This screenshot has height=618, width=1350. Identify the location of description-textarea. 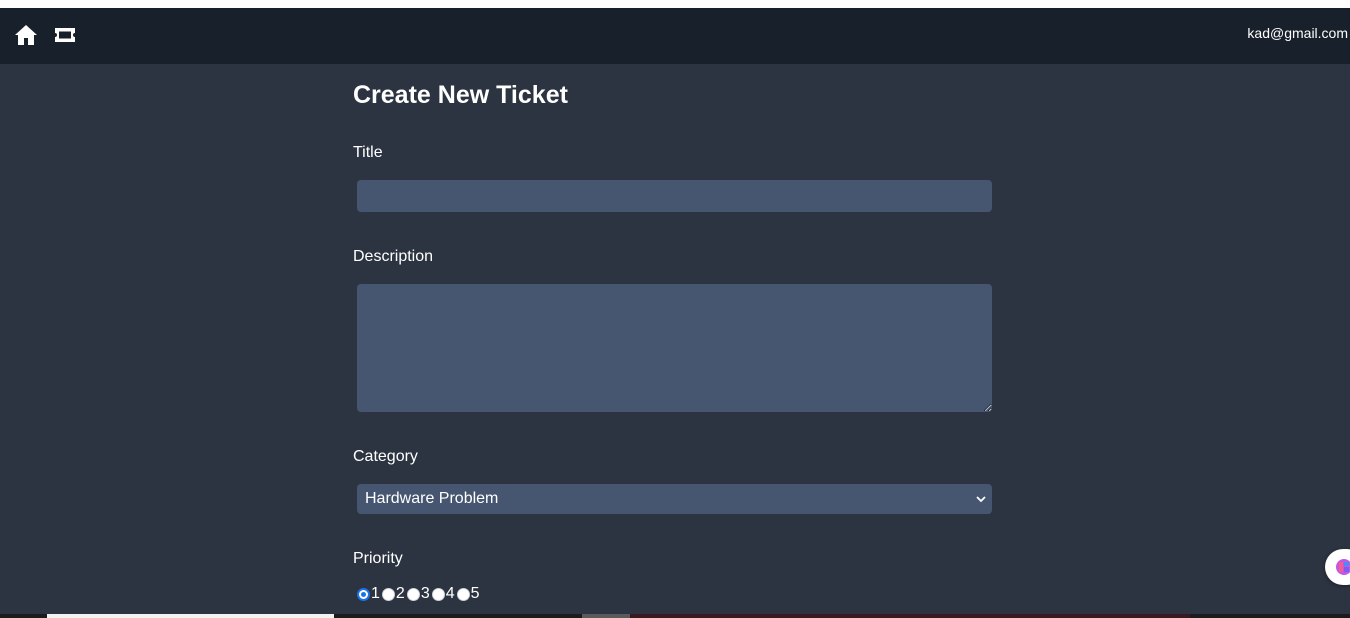
(674, 348).